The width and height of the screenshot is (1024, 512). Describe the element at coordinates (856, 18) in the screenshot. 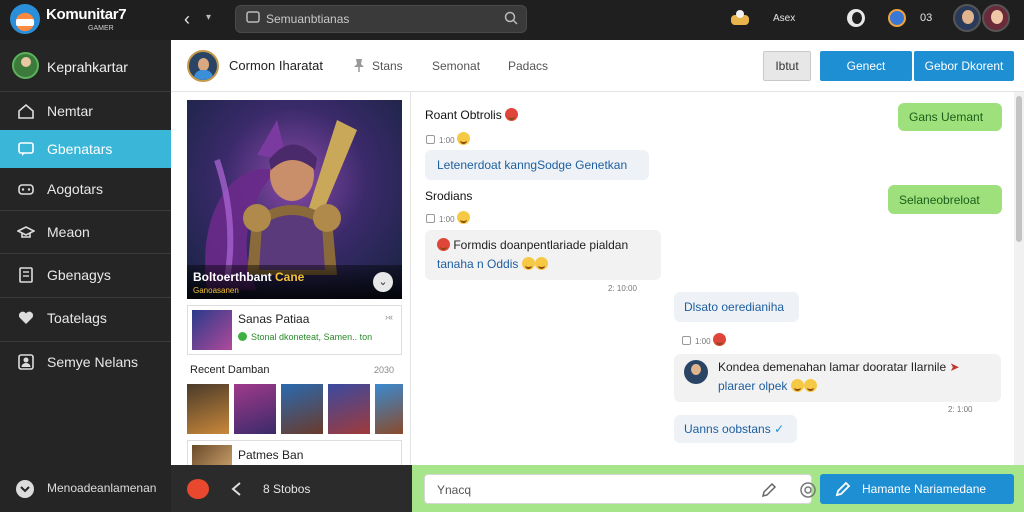

I see `moon-icon` at that location.